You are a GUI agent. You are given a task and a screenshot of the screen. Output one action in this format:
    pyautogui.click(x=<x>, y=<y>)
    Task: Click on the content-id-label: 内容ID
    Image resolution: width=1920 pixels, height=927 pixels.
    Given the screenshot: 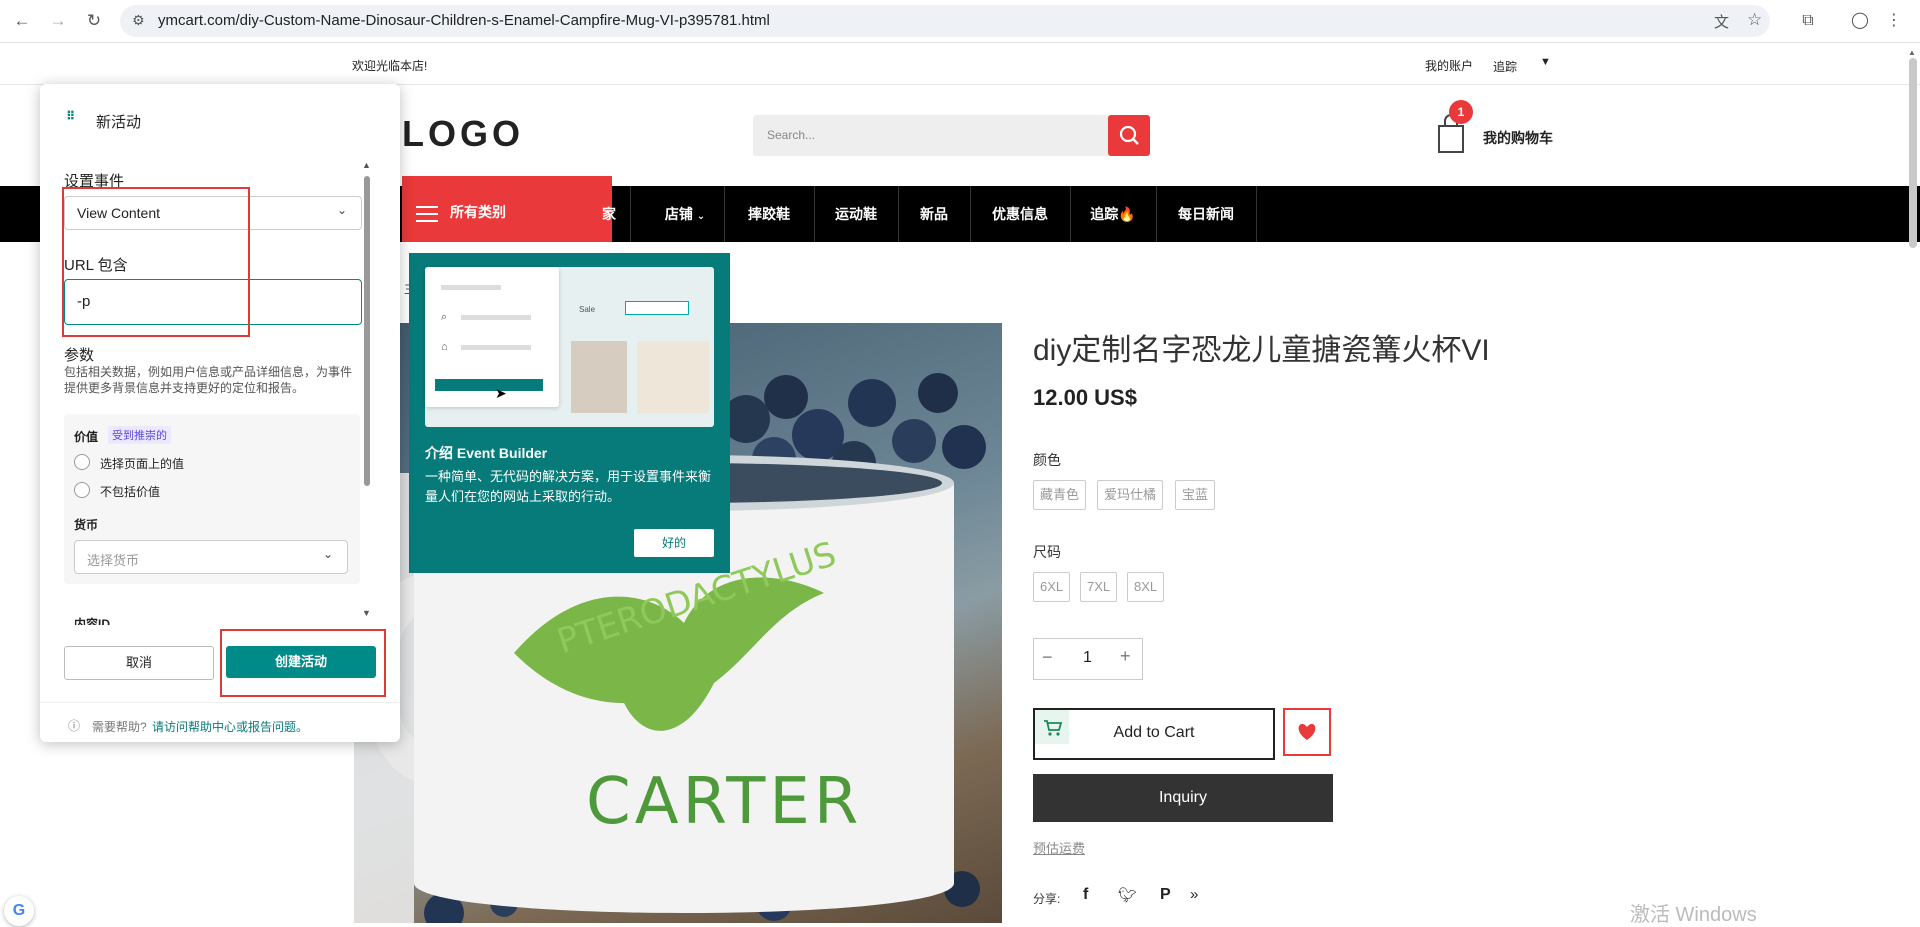 What is the action you would take?
    pyautogui.click(x=92, y=621)
    